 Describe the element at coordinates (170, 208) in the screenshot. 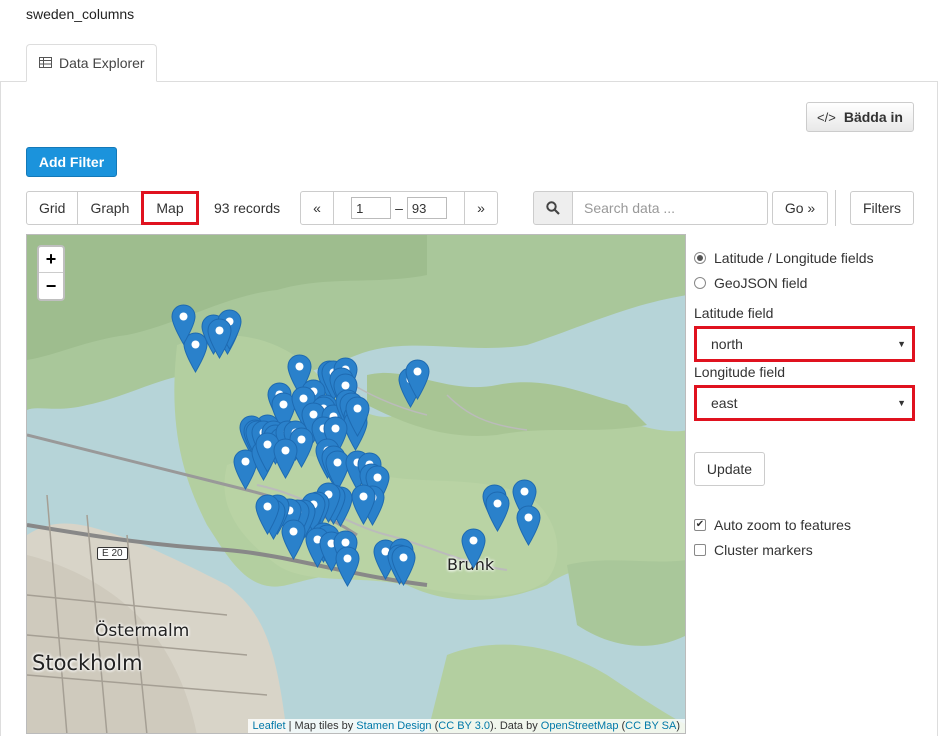

I see `view-map-button: Map` at that location.